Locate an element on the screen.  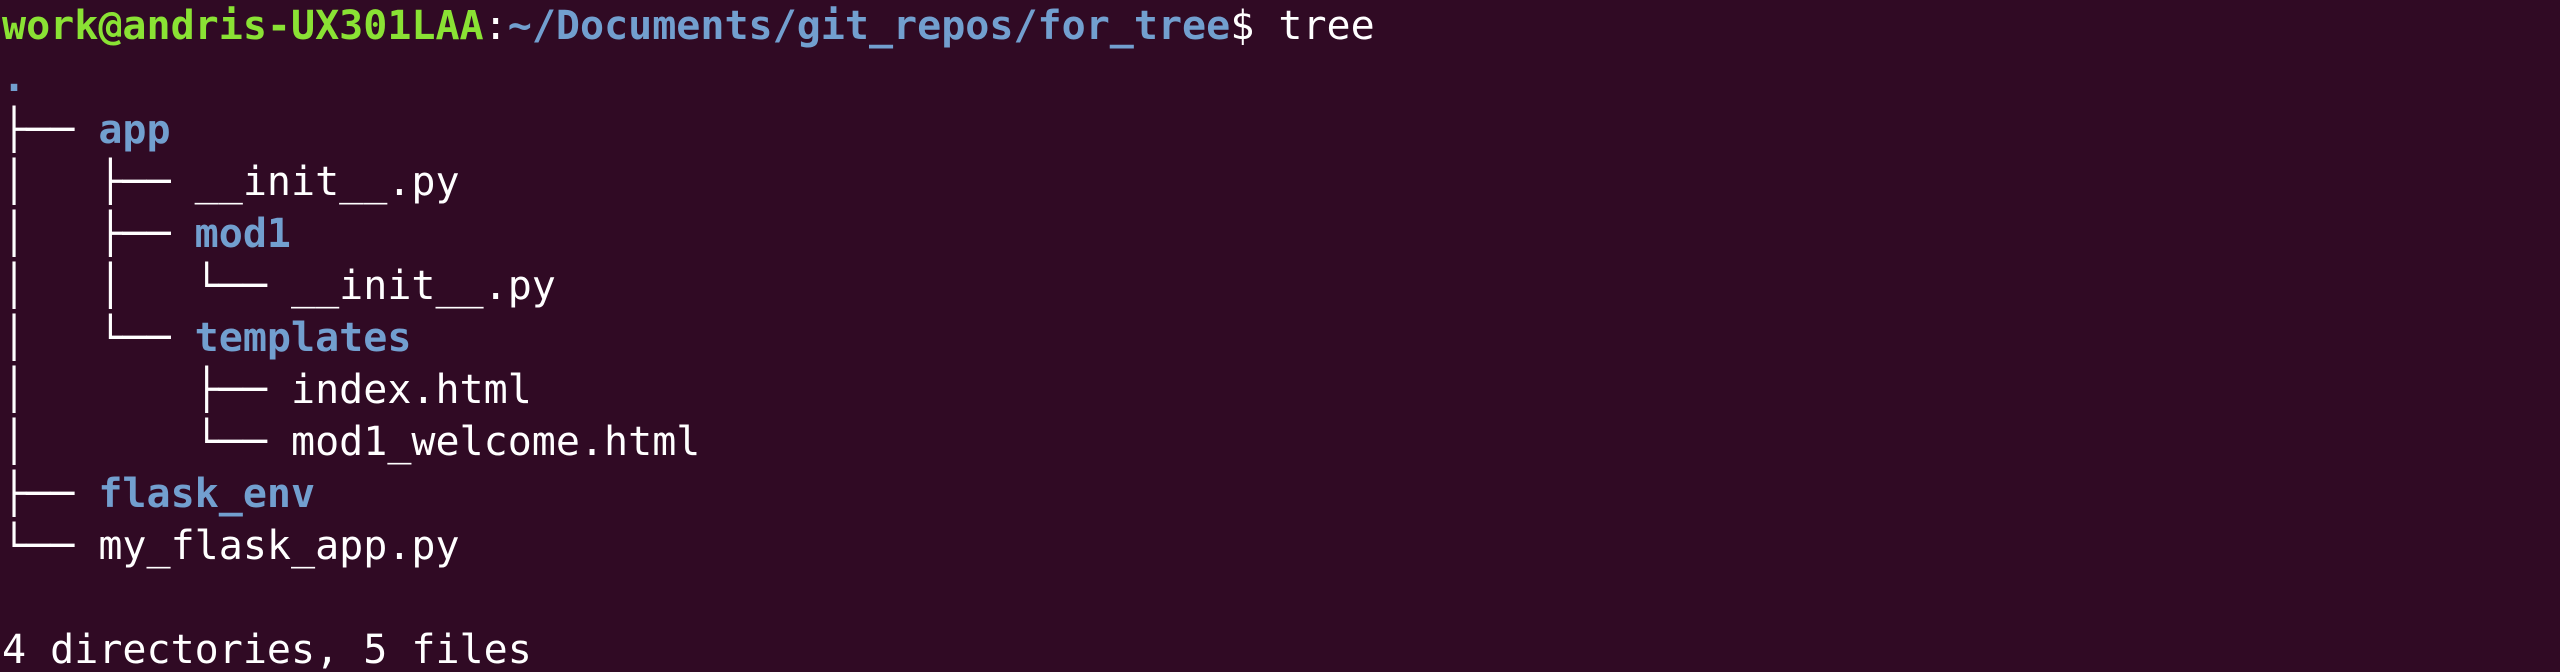
tree-line-mod1-welcome-html: │ └── mod1_welcome.html is located at coordinates (1281, 442).